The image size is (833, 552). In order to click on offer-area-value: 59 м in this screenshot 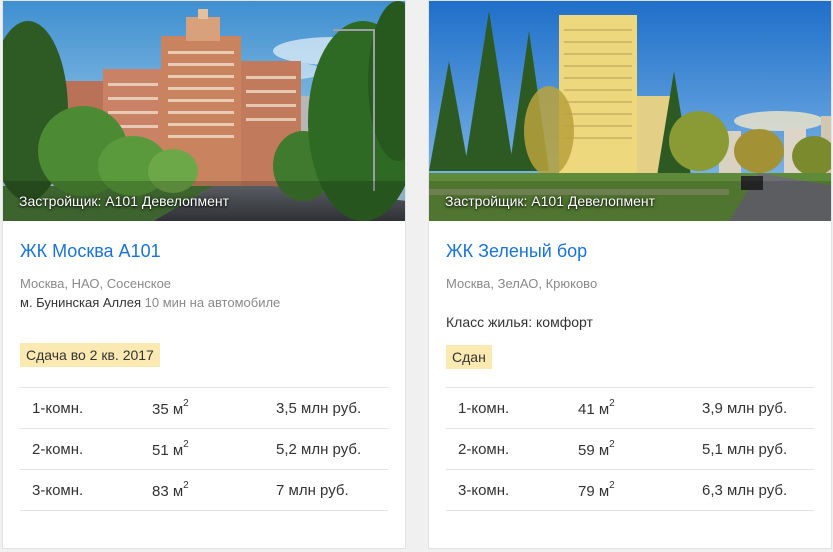, I will do `click(594, 450)`.